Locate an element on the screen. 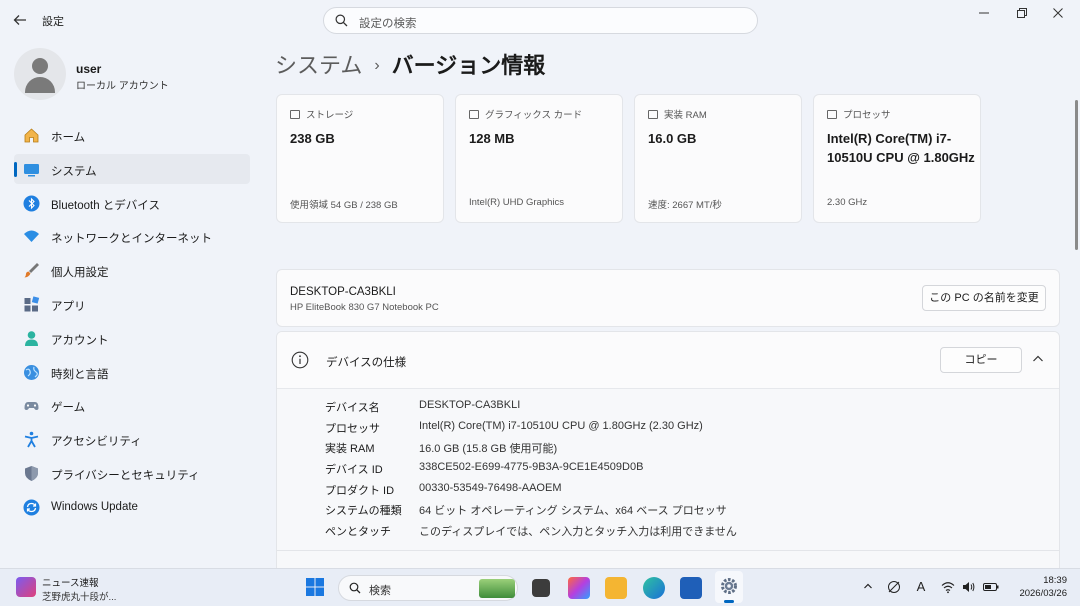 The width and height of the screenshot is (1080, 606). minimize-button is located at coordinates (984, 14).